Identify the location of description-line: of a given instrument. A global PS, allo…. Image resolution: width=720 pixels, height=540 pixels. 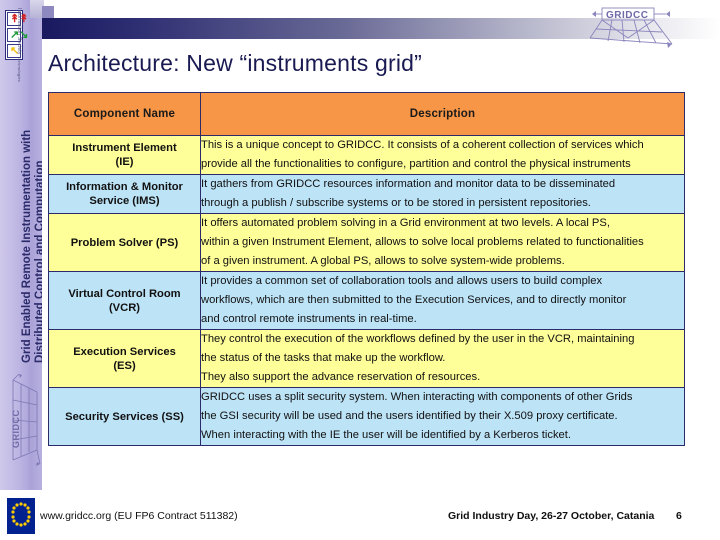
(383, 261).